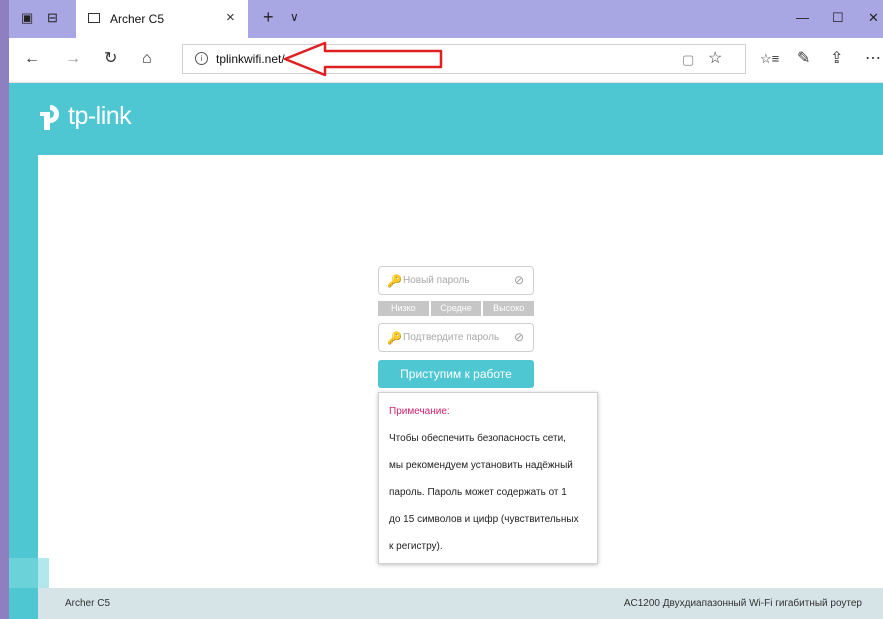 The width and height of the screenshot is (883, 619). I want to click on web-note-icon: ✎, so click(803, 59).